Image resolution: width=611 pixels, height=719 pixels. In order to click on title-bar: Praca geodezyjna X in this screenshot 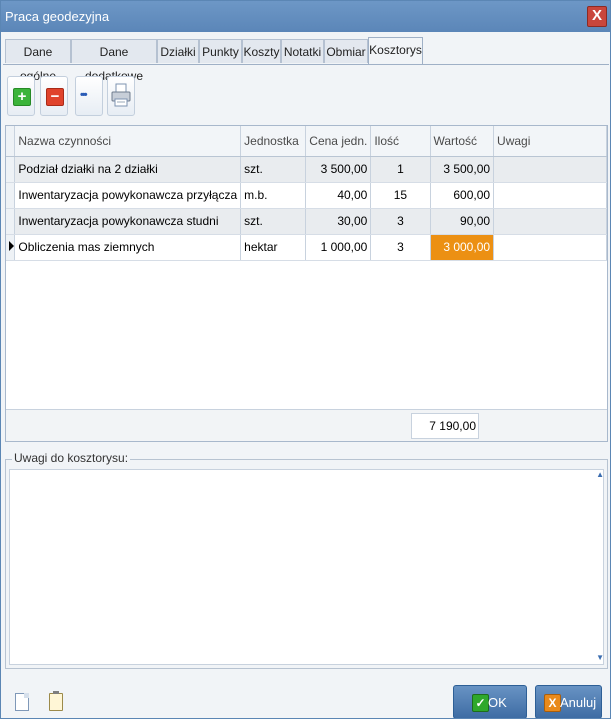, I will do `click(305, 16)`.